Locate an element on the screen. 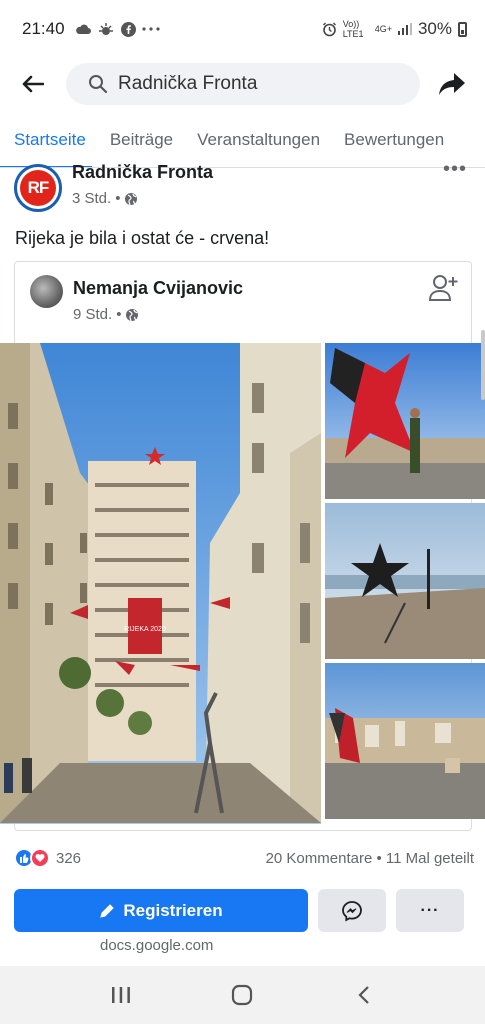 This screenshot has width=485, height=1024. love-icon is located at coordinates (40, 858).